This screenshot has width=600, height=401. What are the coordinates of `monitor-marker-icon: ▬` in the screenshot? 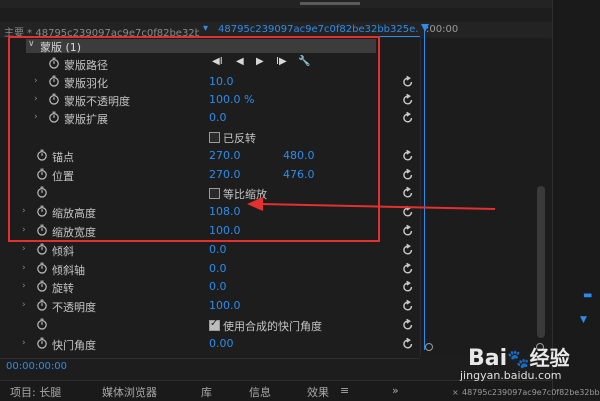 It's located at (588, 295).